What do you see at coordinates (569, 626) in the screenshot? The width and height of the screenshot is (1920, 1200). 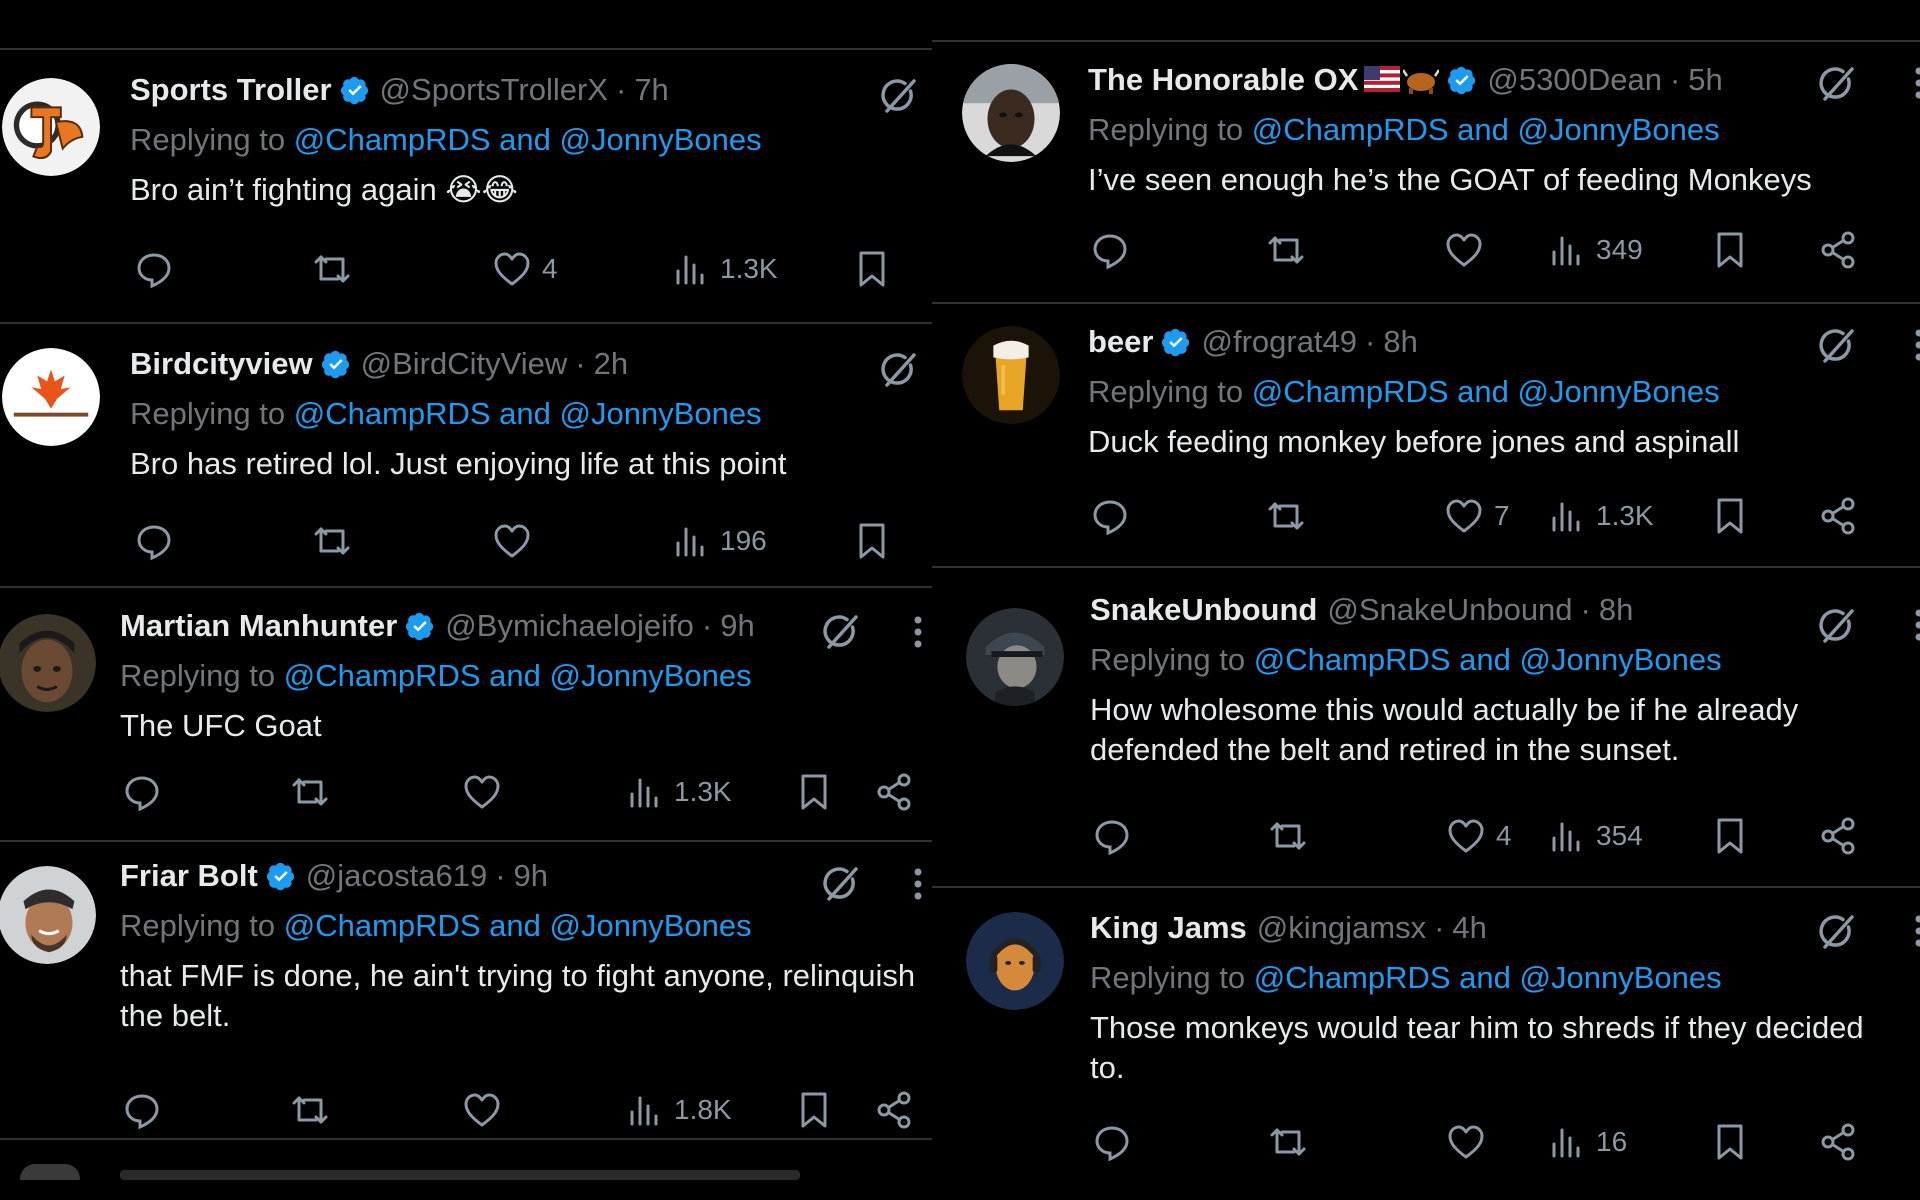 I see `handle: @Bymichaelojeifo` at bounding box center [569, 626].